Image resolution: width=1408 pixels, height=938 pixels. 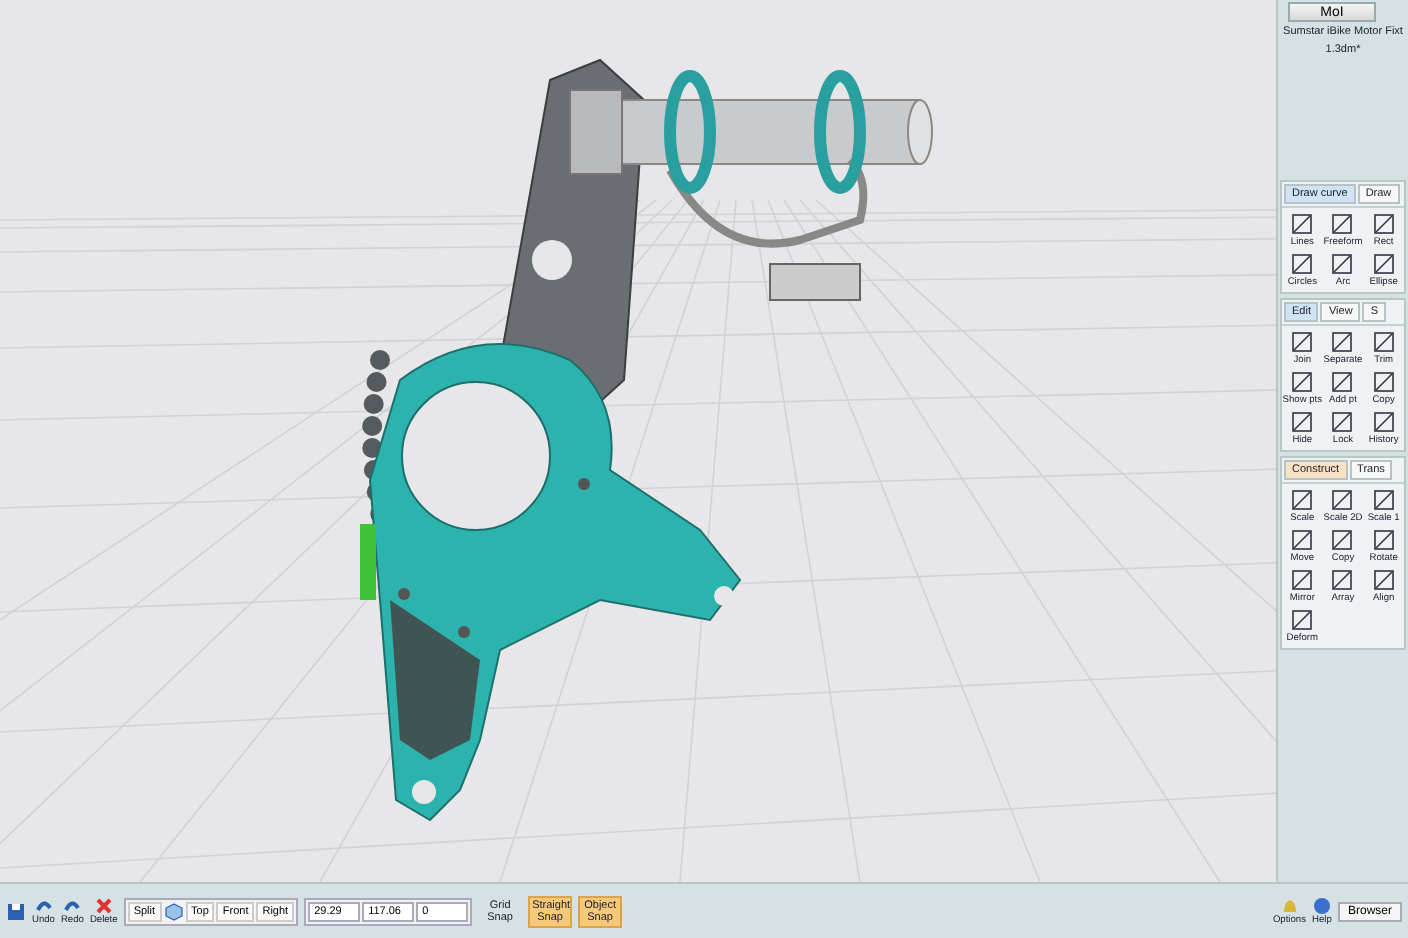 I want to click on cross-icon, so click(x=103, y=906).